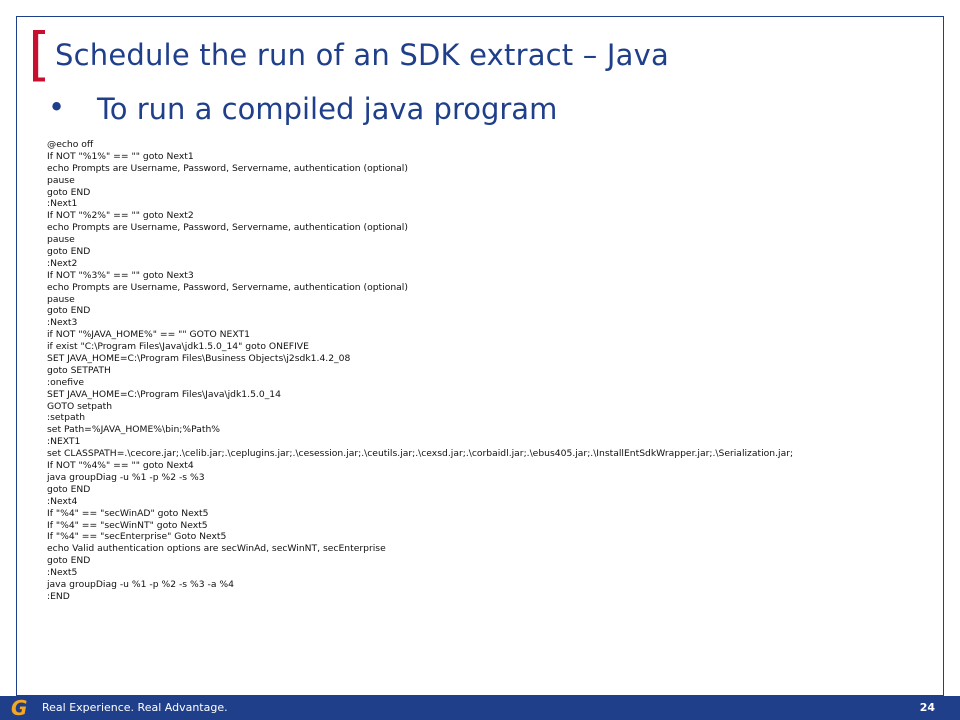 The height and width of the screenshot is (720, 960). What do you see at coordinates (66, 382) in the screenshot?
I see `code-line: :onefive` at bounding box center [66, 382].